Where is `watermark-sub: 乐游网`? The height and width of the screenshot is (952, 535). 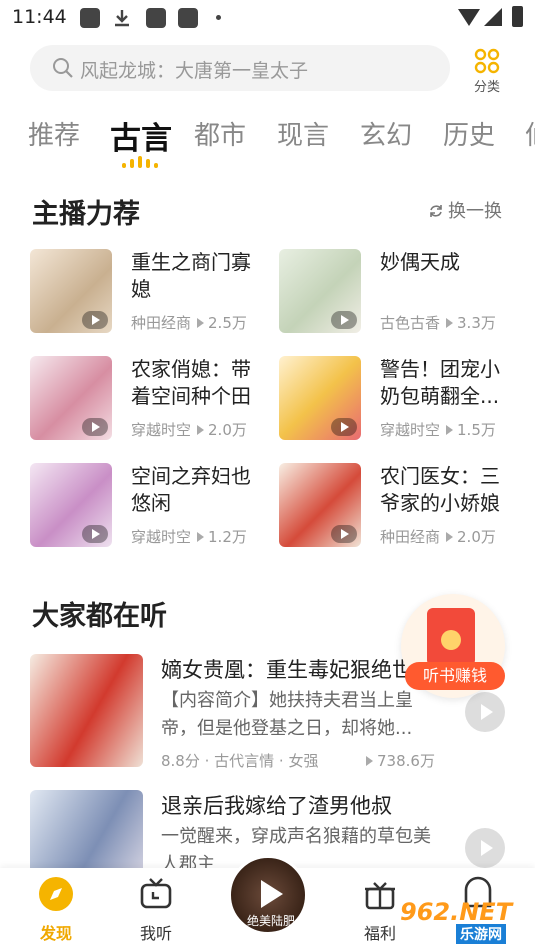 watermark-sub: 乐游网 is located at coordinates (481, 934).